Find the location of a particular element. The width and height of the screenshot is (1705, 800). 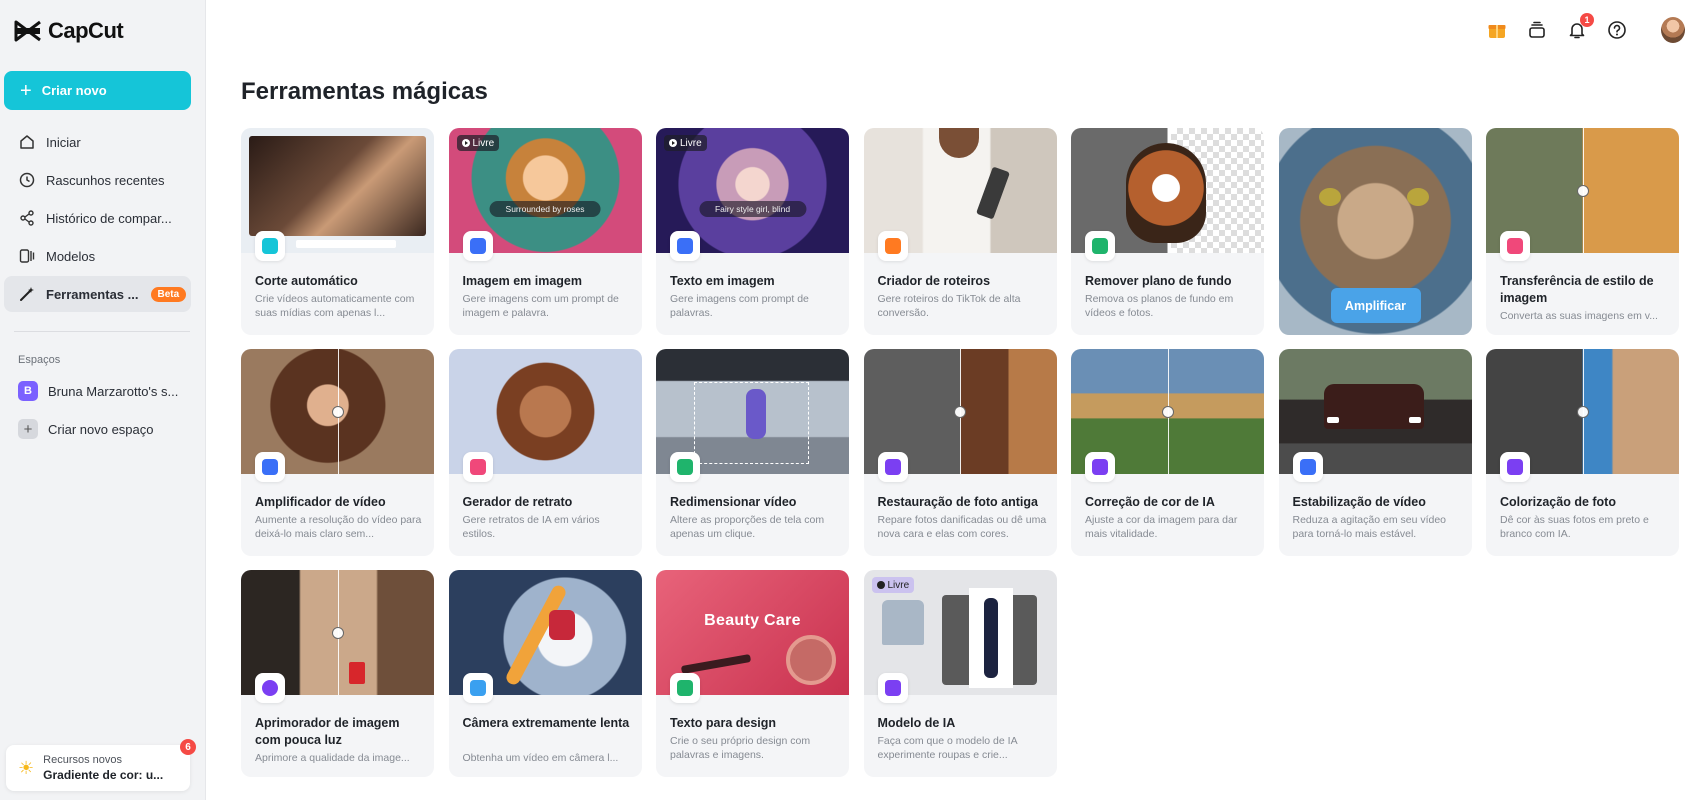

sidebar-item-recent-drafts: Rascunhos recentes is located at coordinates (97, 180).